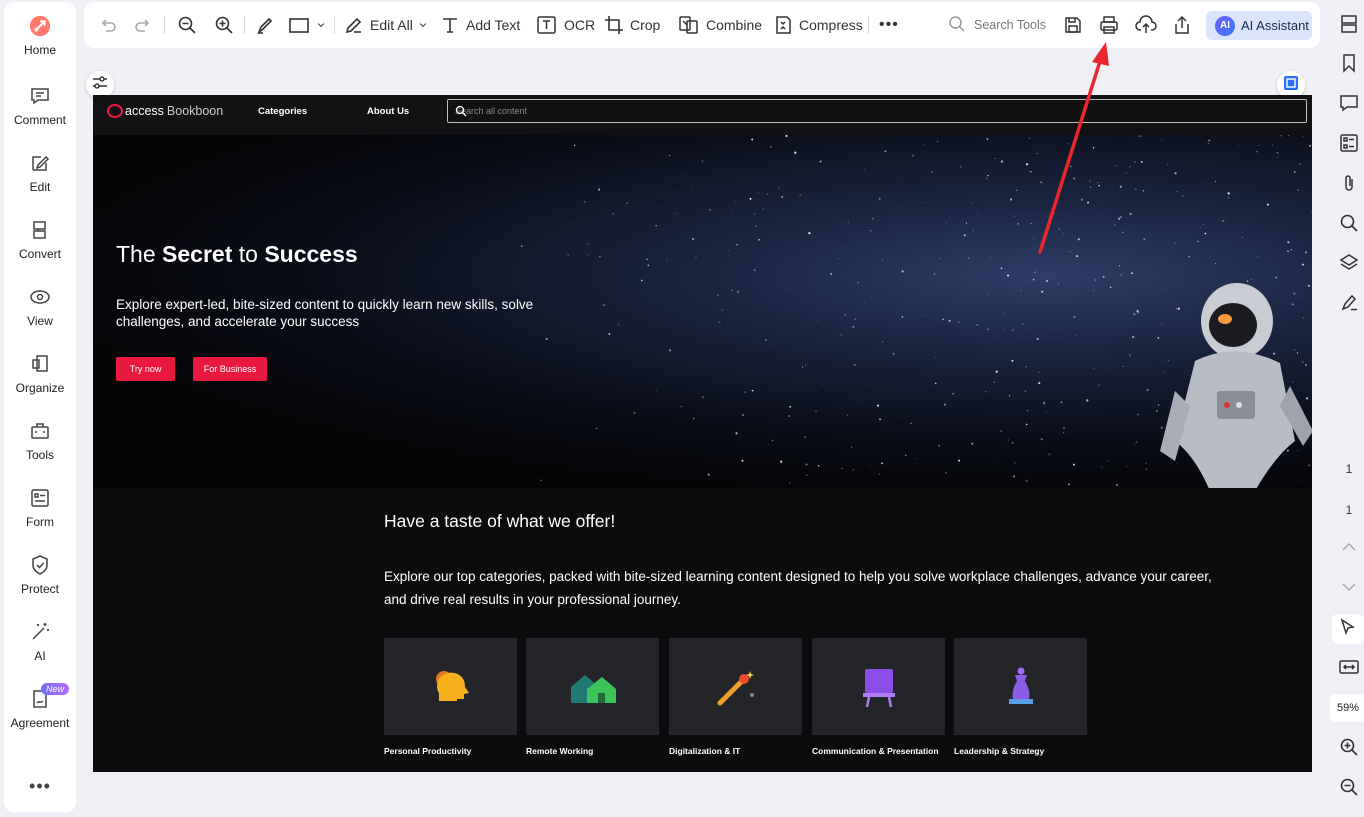 The image size is (1364, 817). What do you see at coordinates (40, 444) in the screenshot?
I see `sidebar-item-tools: Tools` at bounding box center [40, 444].